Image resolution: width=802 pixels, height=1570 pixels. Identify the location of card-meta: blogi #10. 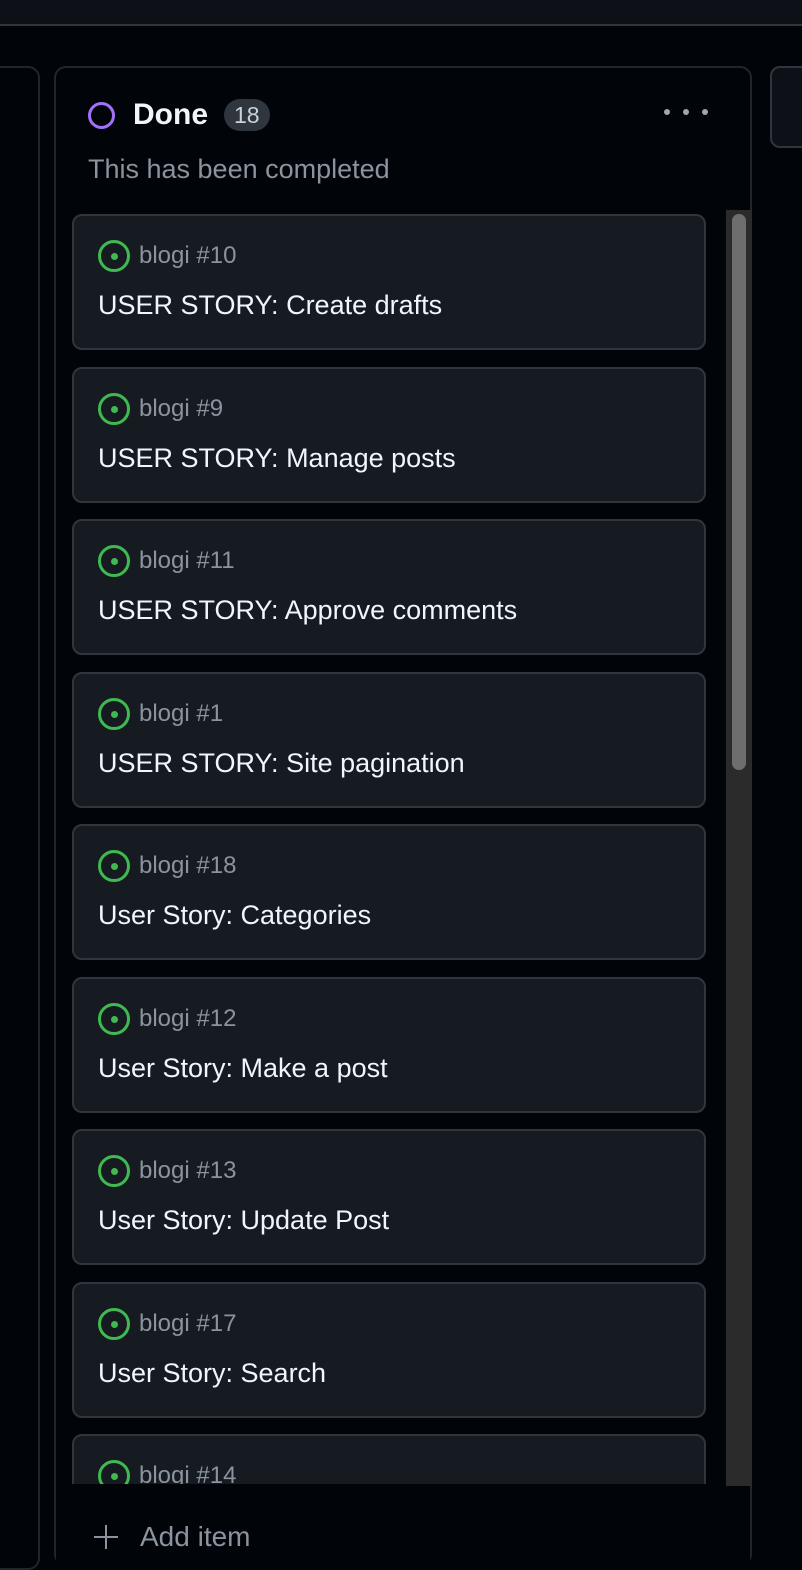
(167, 256).